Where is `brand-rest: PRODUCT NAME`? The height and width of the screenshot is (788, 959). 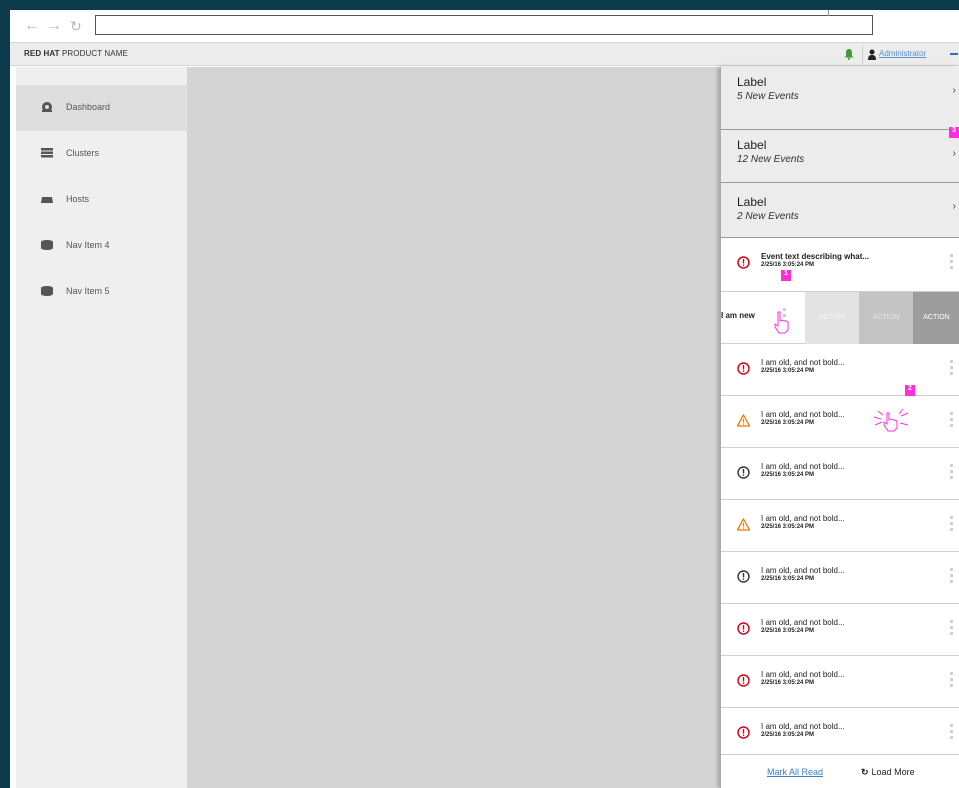 brand-rest: PRODUCT NAME is located at coordinates (93, 53).